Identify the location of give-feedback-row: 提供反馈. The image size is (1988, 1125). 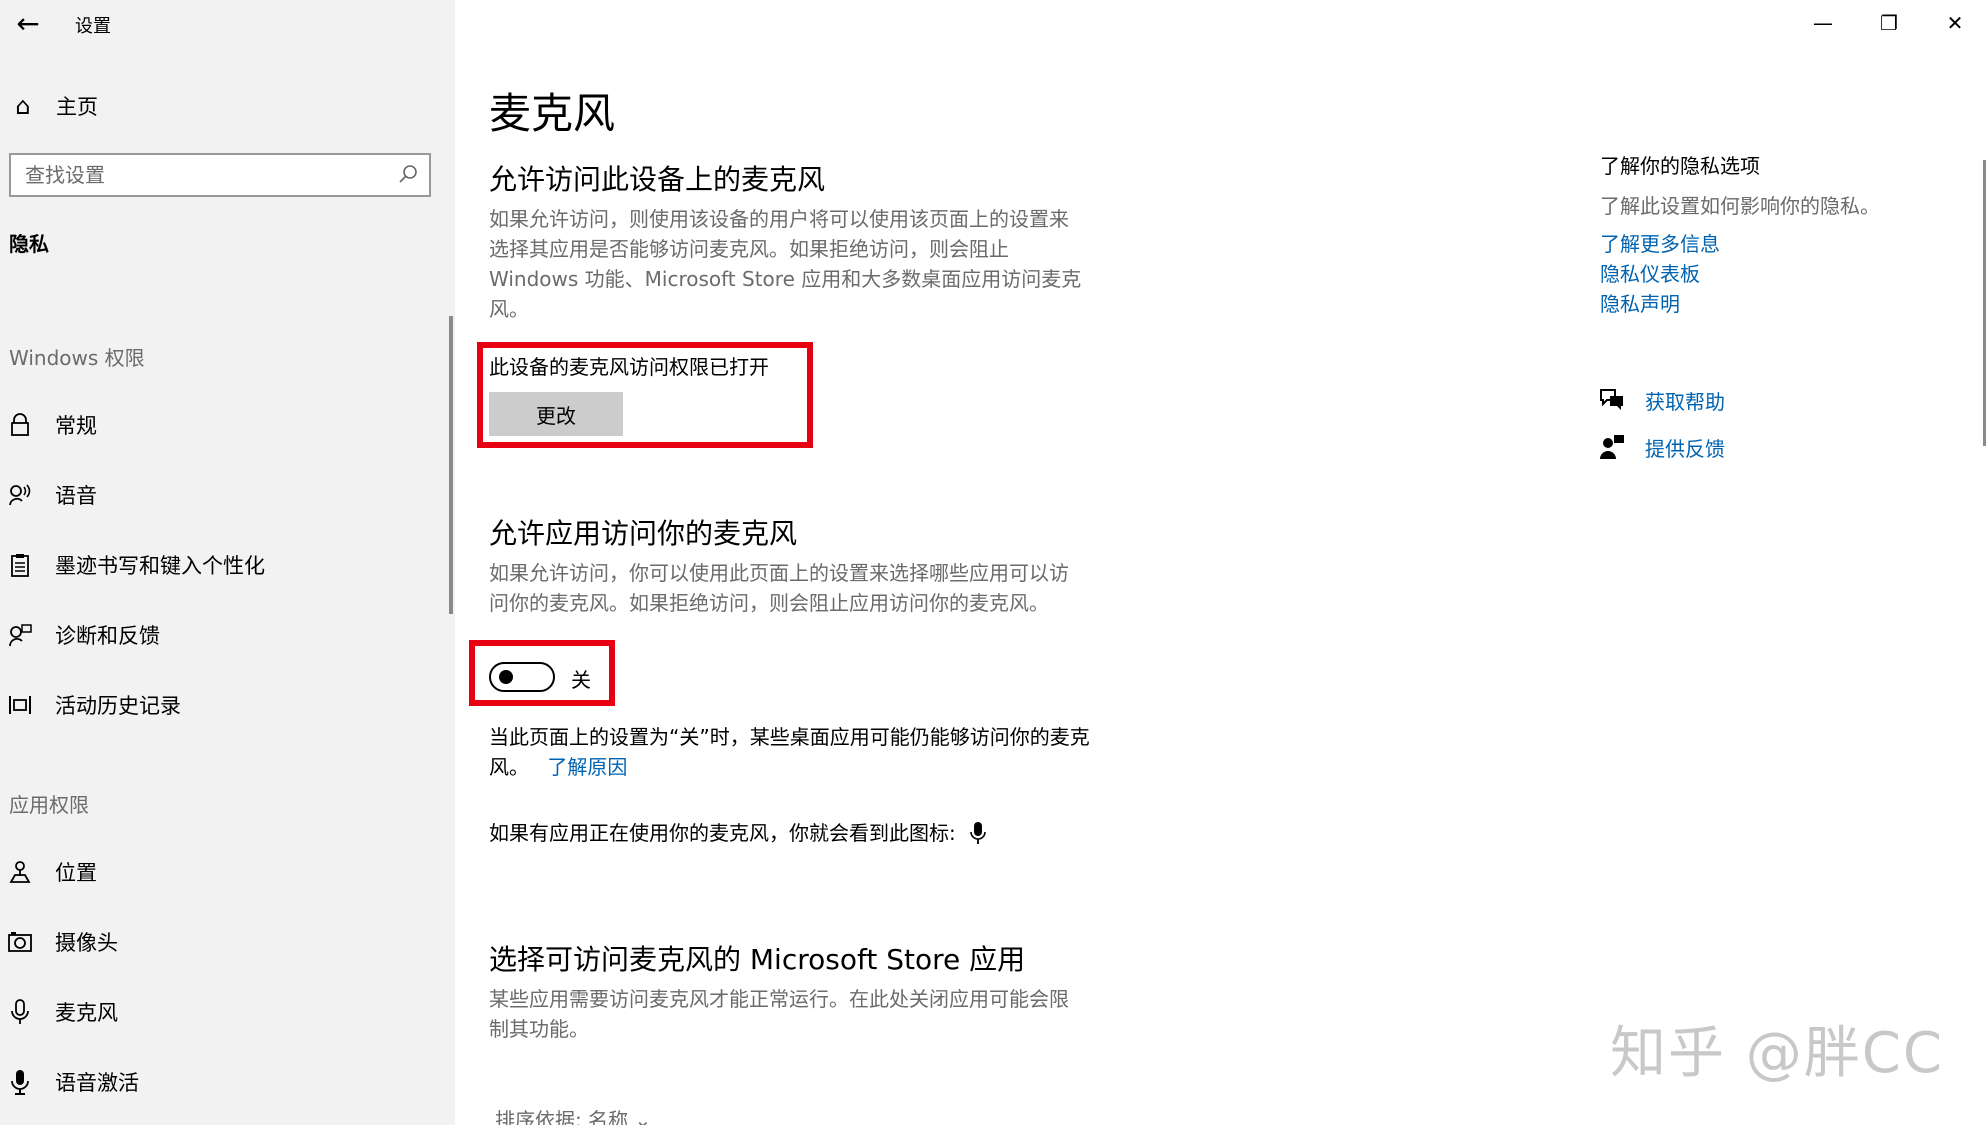
(1661, 447).